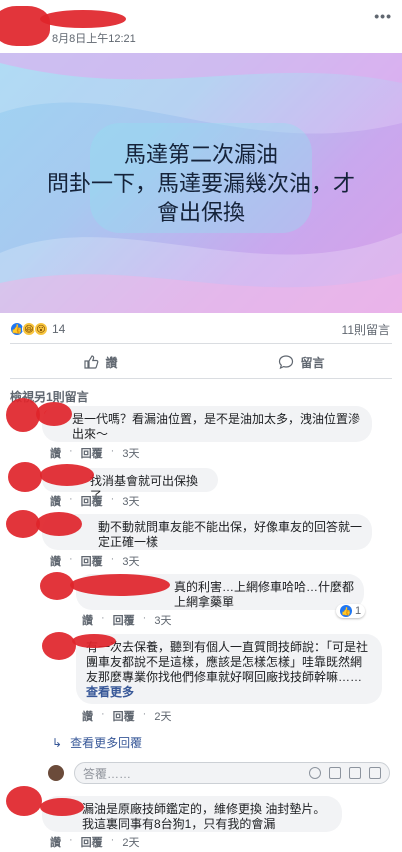 This screenshot has height=852, width=402. I want to click on comment-actions: 讚 · 回覆 · 2天, so click(95, 842).